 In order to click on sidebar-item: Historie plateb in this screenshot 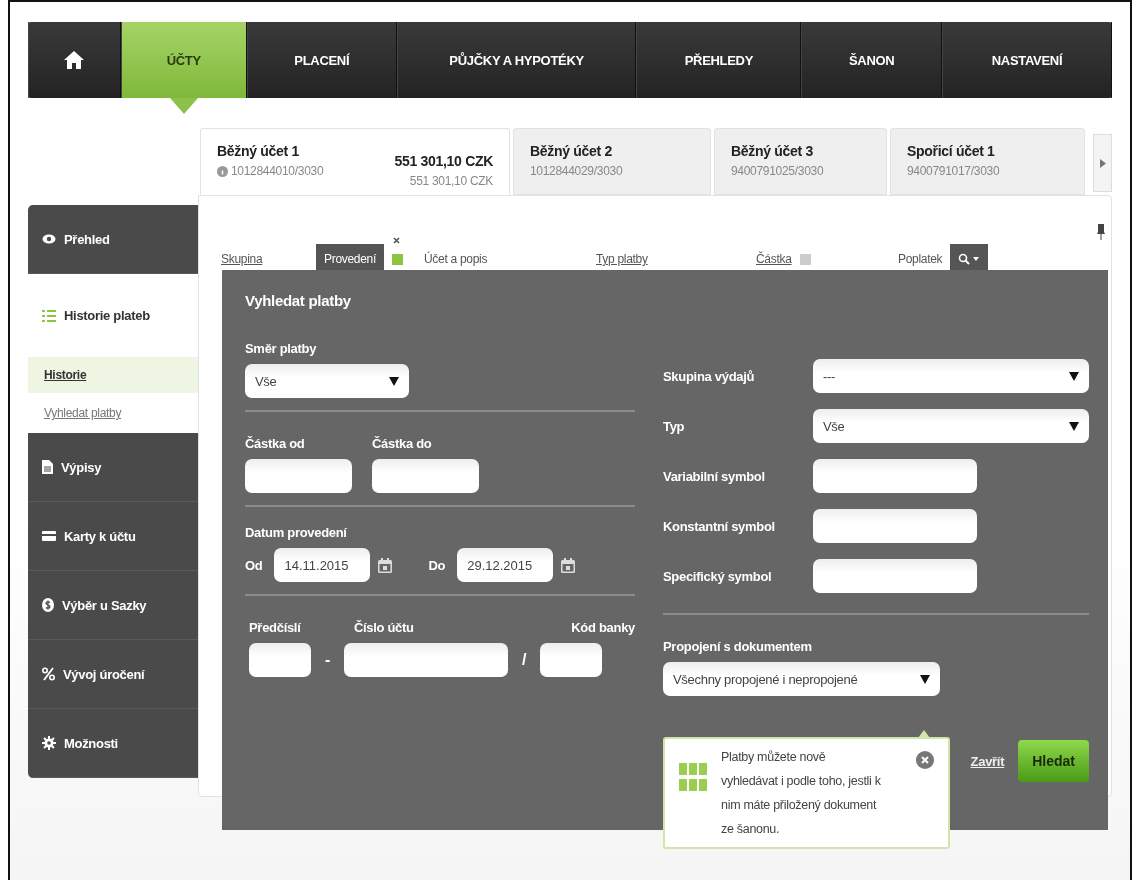, I will do `click(113, 315)`.